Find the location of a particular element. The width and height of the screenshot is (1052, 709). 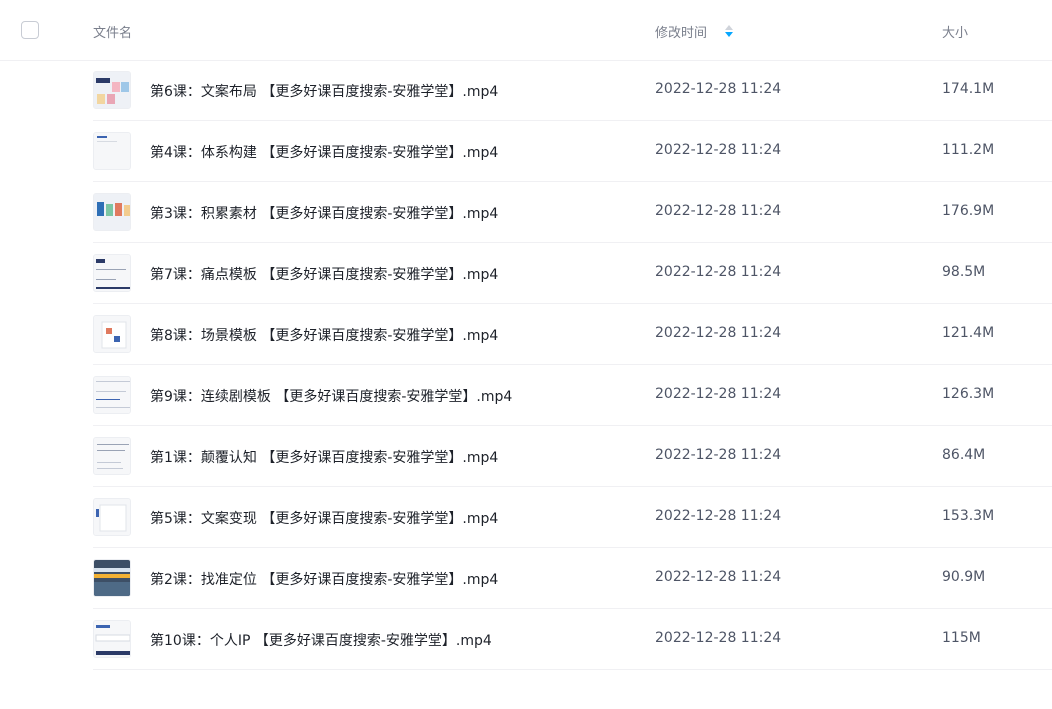

file-size: 86.4M is located at coordinates (964, 455).